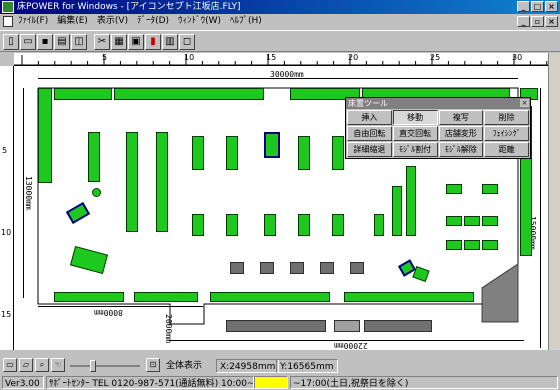 The width and height of the screenshot is (560, 390). What do you see at coordinates (170, 42) in the screenshot?
I see `layout-icon: ▥` at bounding box center [170, 42].